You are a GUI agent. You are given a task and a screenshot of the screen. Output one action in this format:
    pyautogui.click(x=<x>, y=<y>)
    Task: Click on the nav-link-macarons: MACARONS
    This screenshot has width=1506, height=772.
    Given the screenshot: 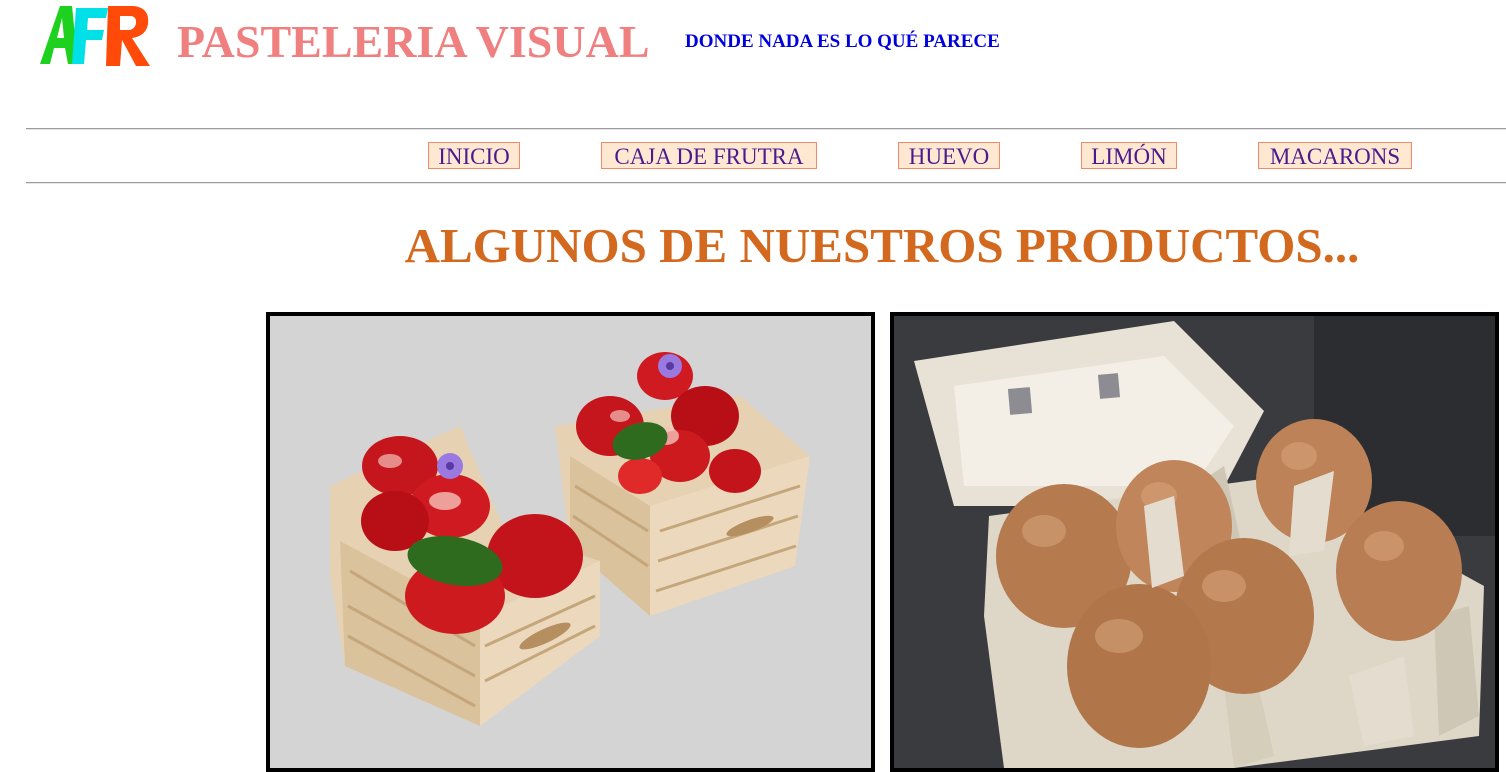 What is the action you would take?
    pyautogui.click(x=1335, y=155)
    